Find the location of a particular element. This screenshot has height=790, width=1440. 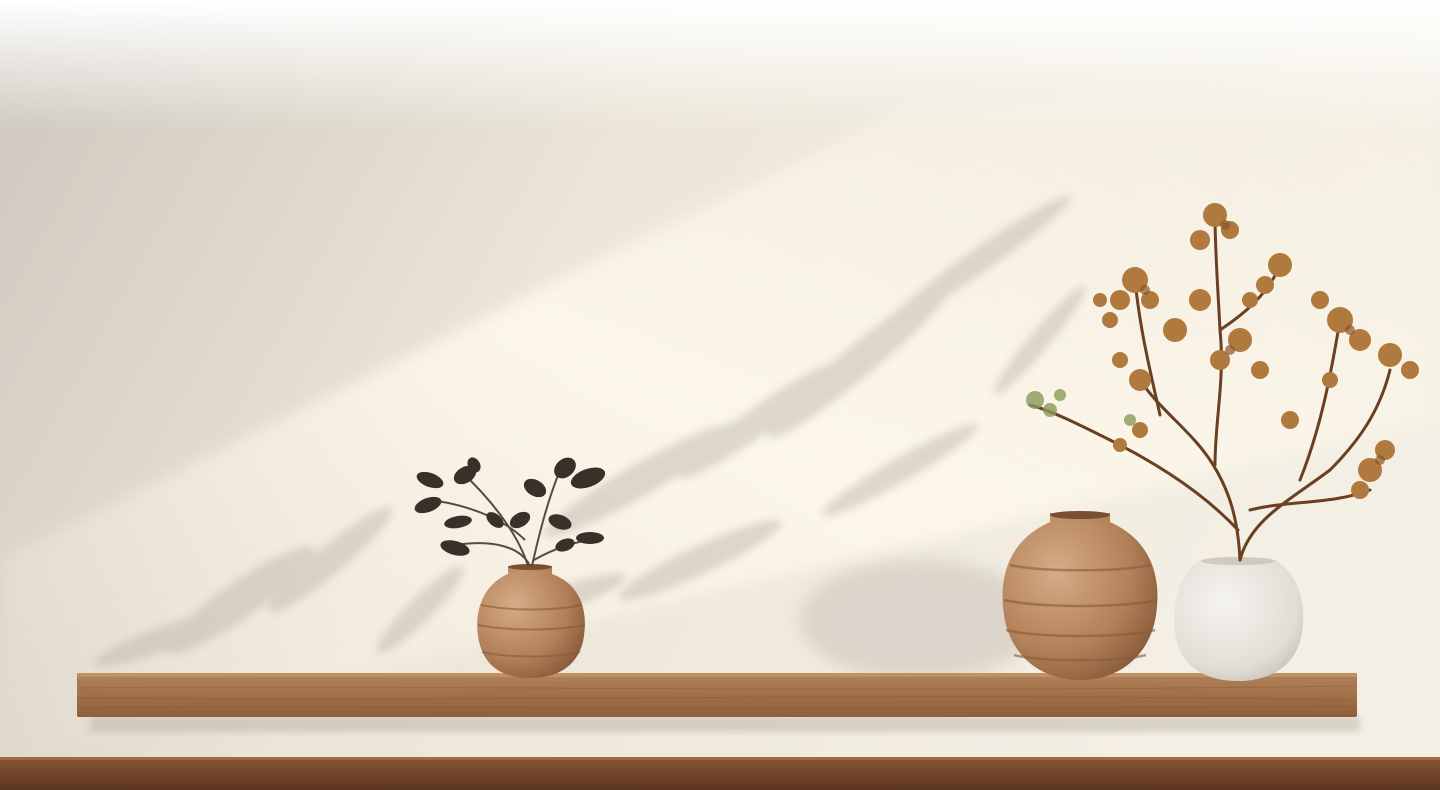

vase-shadow is located at coordinates (920, 620).